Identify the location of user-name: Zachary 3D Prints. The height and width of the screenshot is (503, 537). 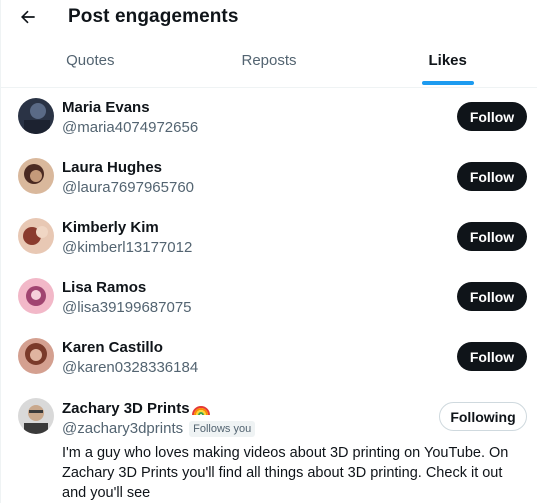
(136, 408).